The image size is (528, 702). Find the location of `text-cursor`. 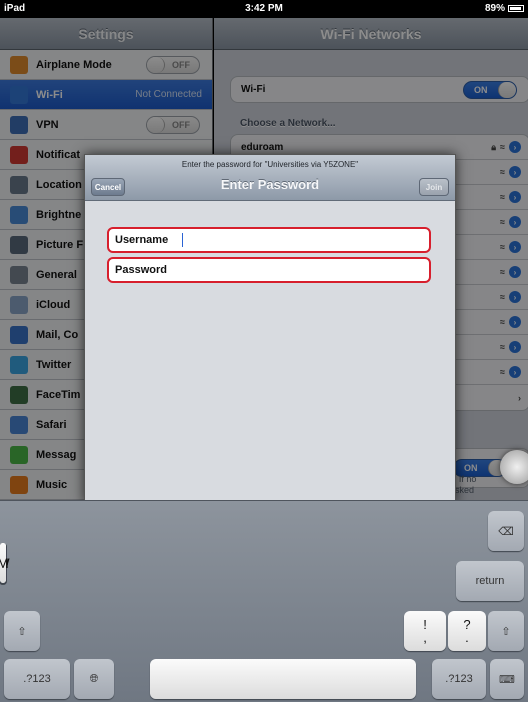

text-cursor is located at coordinates (183, 240).